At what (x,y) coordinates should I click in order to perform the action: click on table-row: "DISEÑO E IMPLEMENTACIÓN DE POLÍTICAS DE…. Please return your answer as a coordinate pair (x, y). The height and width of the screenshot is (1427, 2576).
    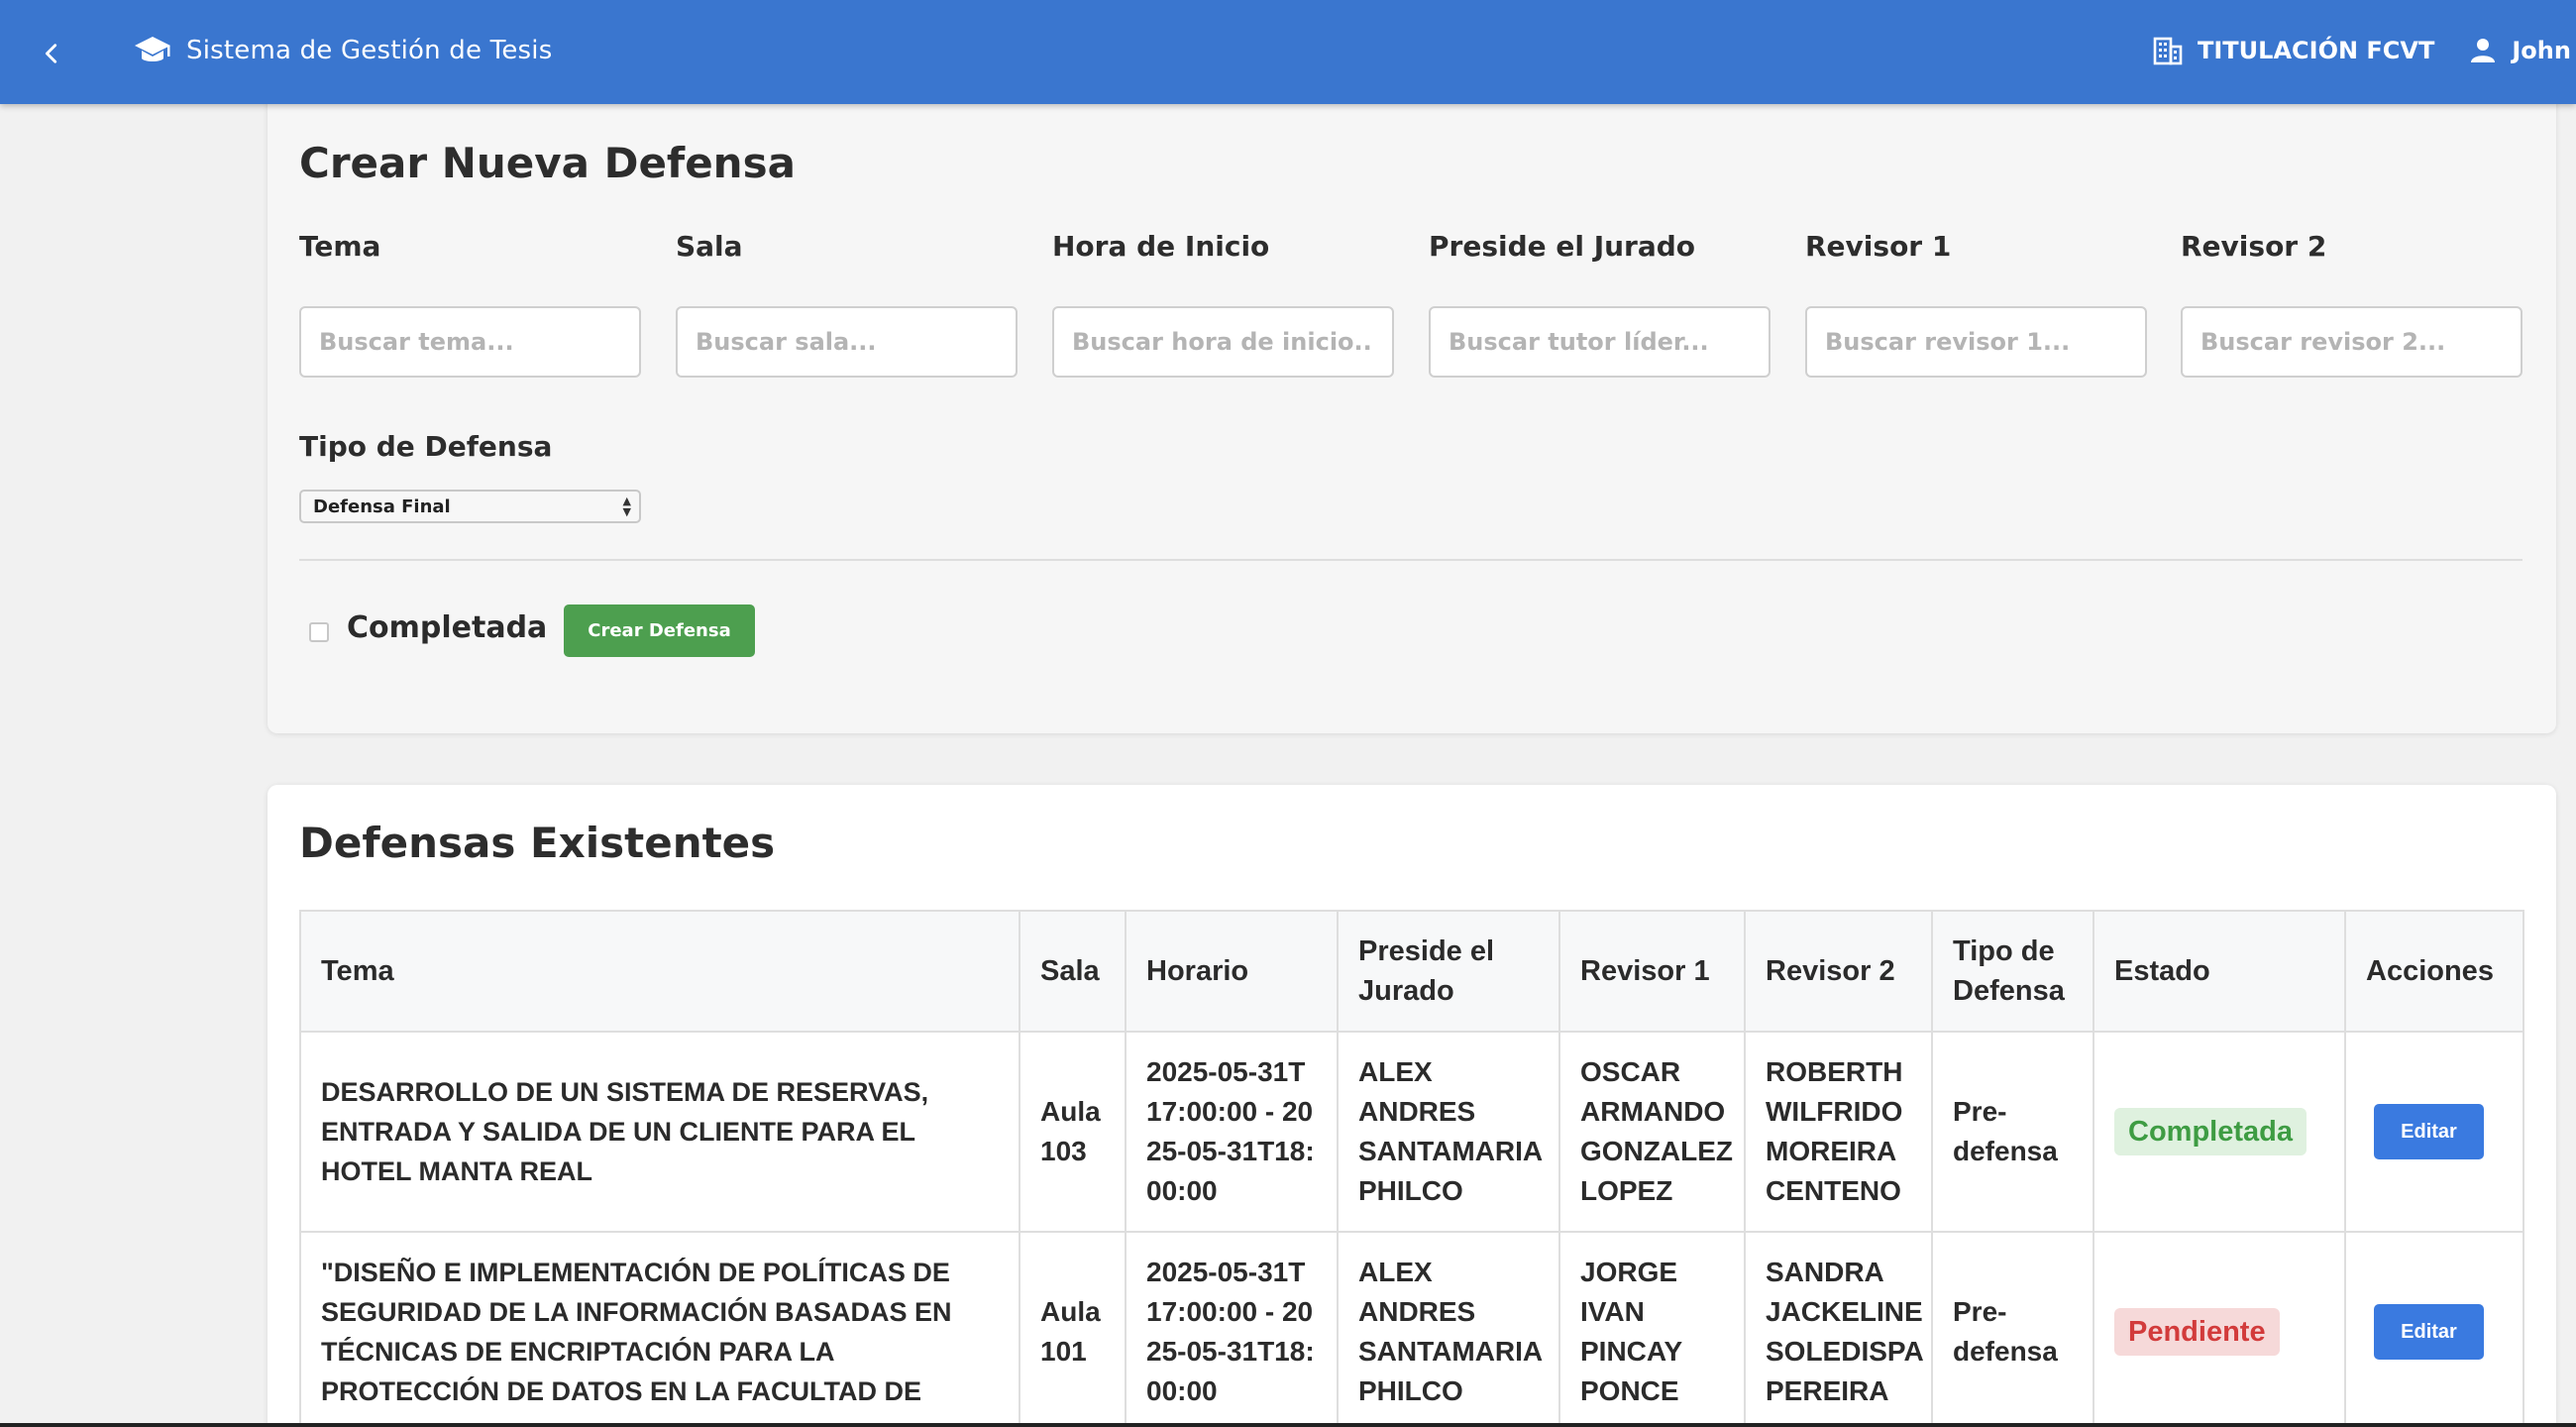
    Looking at the image, I should click on (1412, 1329).